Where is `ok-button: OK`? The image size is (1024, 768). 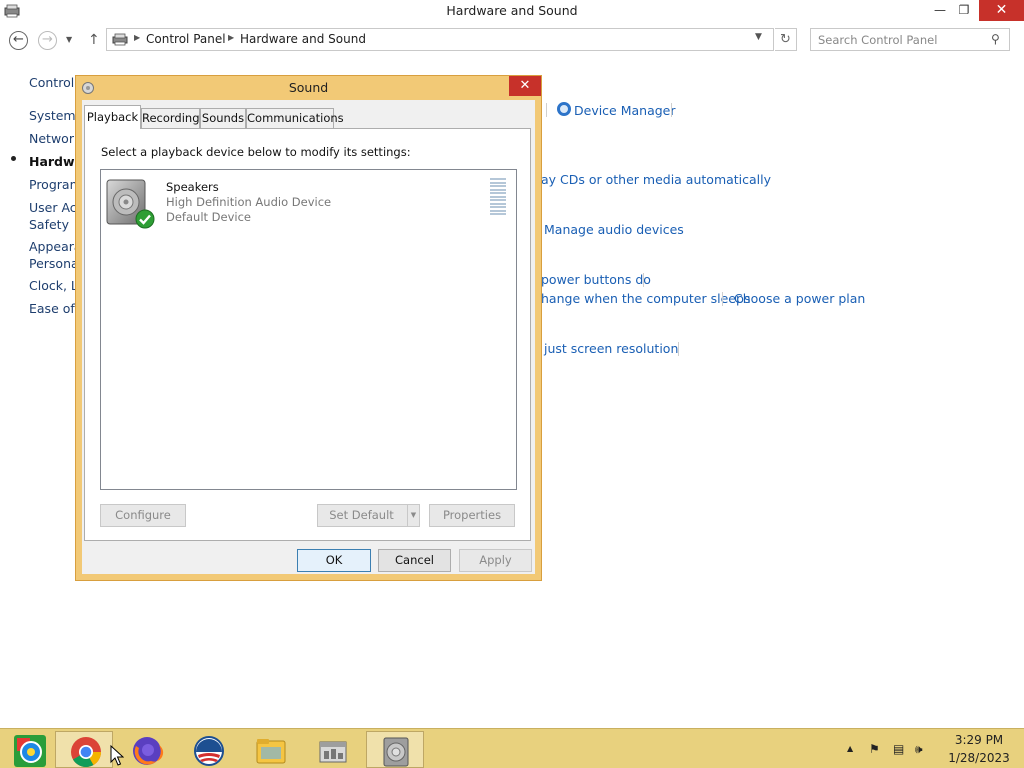 ok-button: OK is located at coordinates (334, 560).